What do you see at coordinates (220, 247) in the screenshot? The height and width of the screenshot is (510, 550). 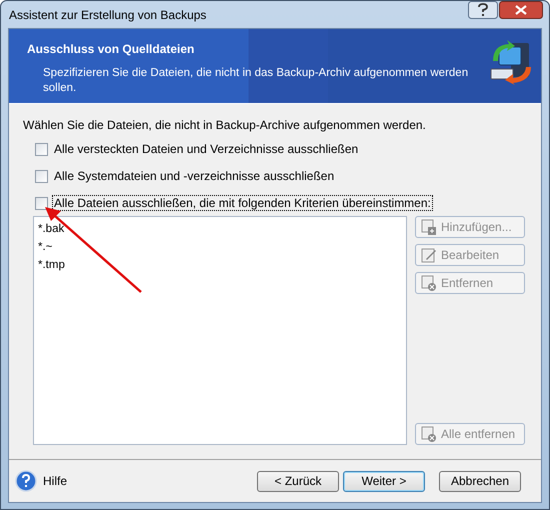 I see `list-item: *.~` at bounding box center [220, 247].